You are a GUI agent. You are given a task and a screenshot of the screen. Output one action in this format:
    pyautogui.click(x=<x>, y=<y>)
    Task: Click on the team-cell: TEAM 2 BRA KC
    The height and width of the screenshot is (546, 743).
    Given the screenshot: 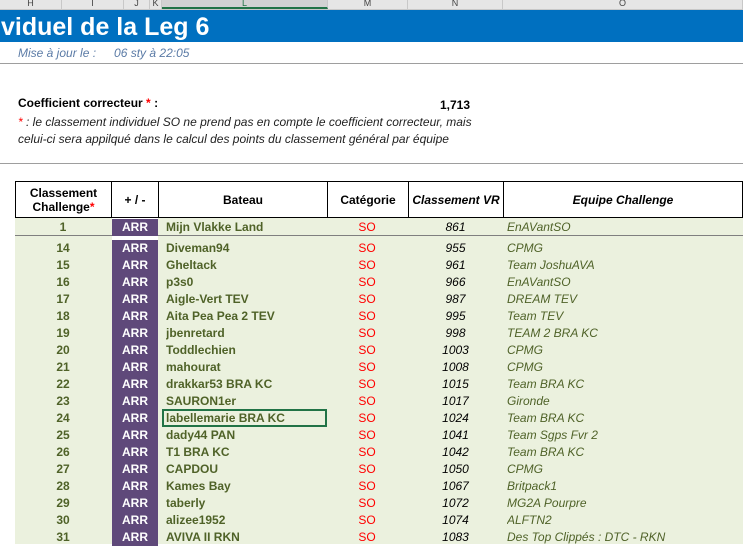 What is the action you would take?
    pyautogui.click(x=625, y=333)
    